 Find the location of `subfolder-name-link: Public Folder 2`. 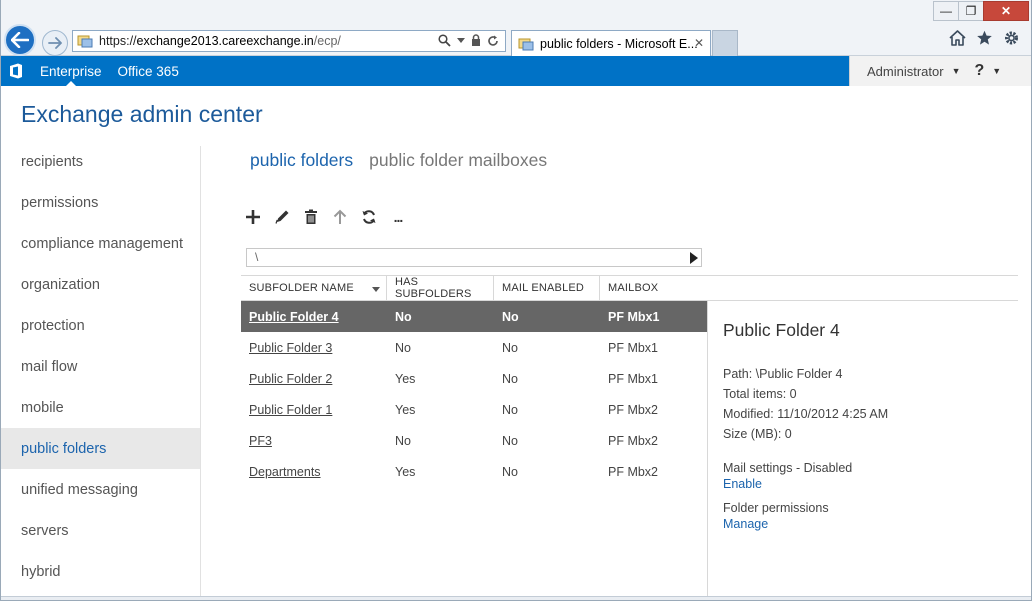

subfolder-name-link: Public Folder 2 is located at coordinates (290, 379).